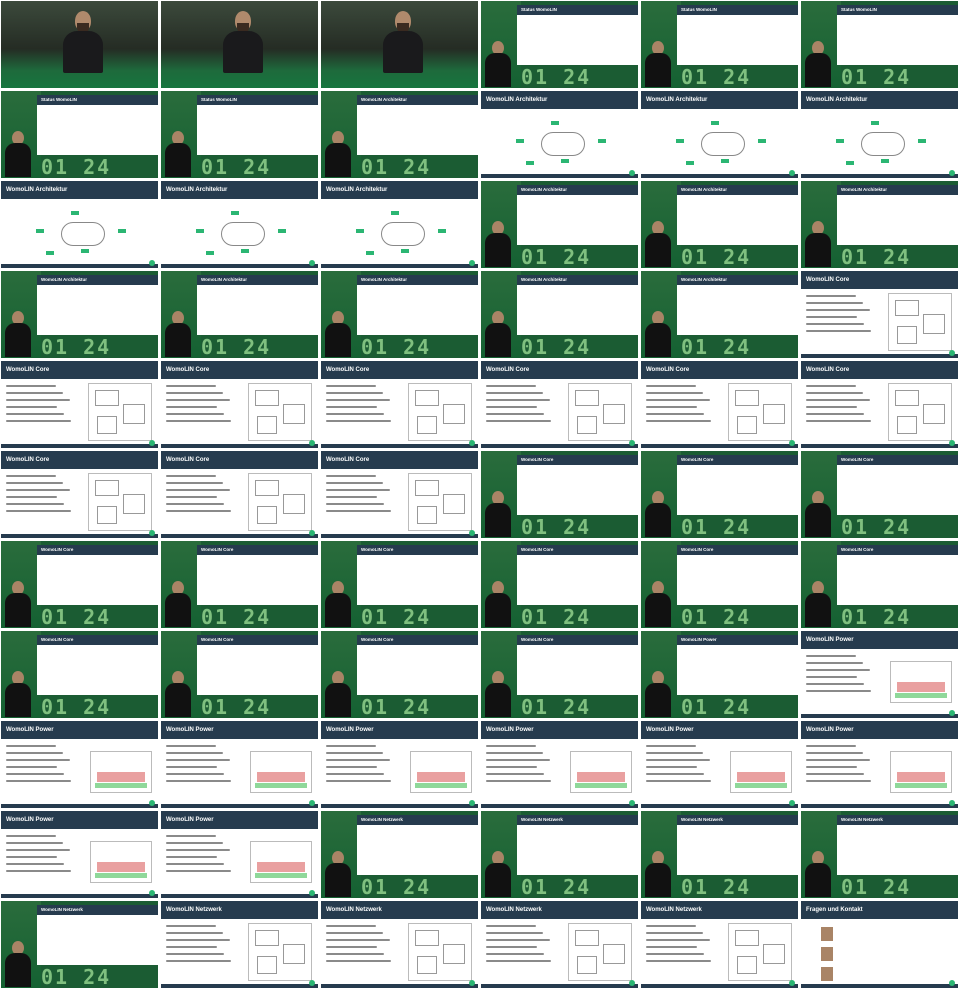  Describe the element at coordinates (399, 134) in the screenshot. I see `video-frame-thumbnail: WomoLIN Architektur 01 24` at that location.